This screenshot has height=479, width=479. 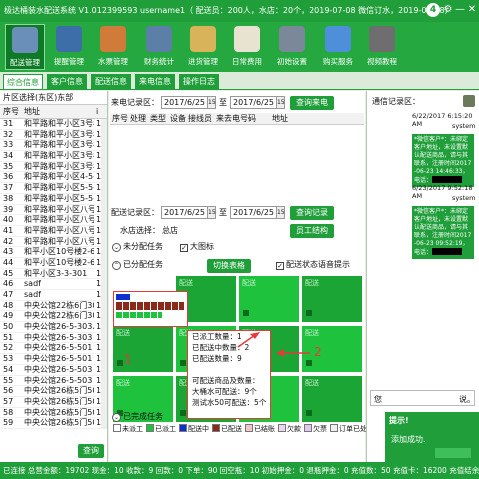 I want to click on table-row: 46 sadf 1, so click(x=53, y=284).